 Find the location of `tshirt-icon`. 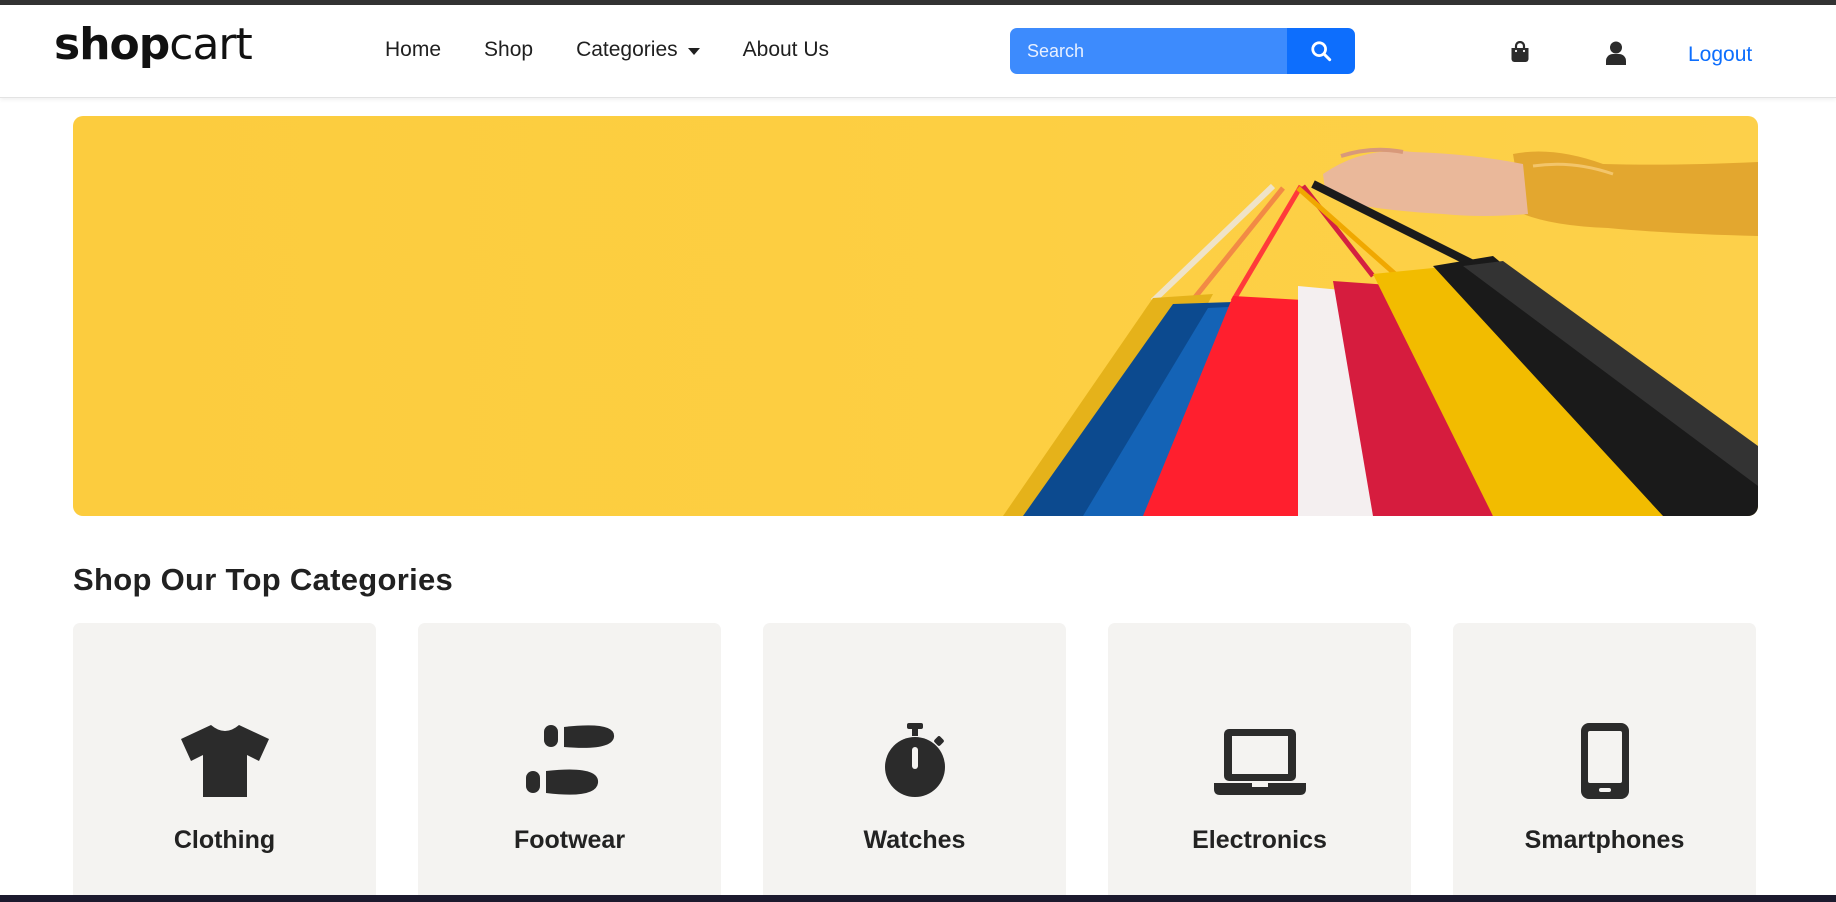

tshirt-icon is located at coordinates (225, 761).